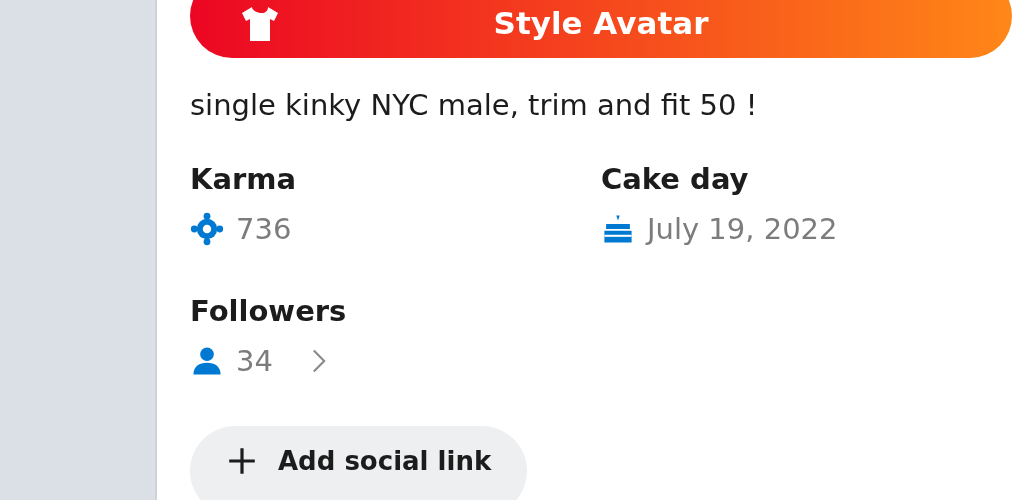  What do you see at coordinates (675, 179) in the screenshot?
I see `stat-label: Cake day` at bounding box center [675, 179].